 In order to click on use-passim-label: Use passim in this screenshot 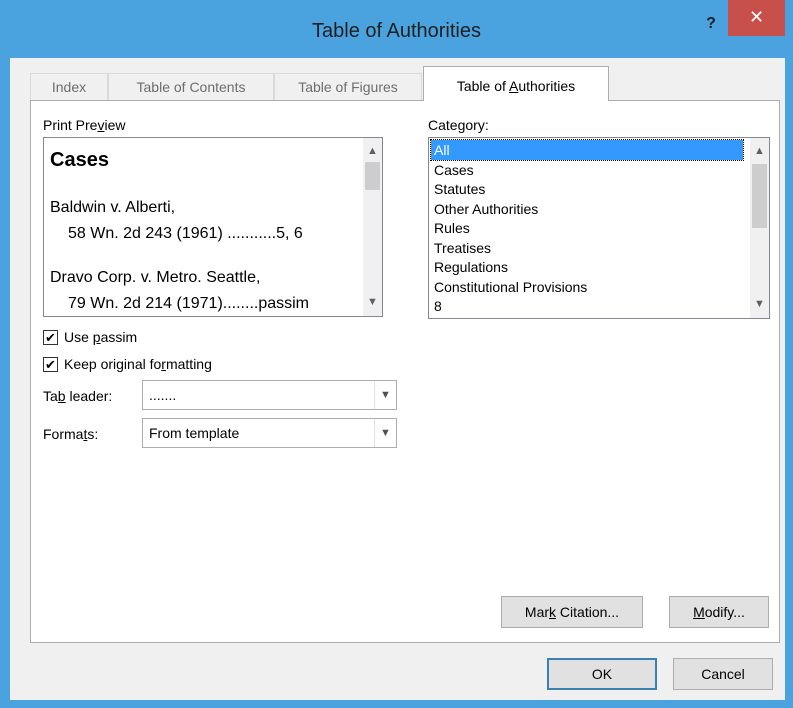, I will do `click(101, 337)`.